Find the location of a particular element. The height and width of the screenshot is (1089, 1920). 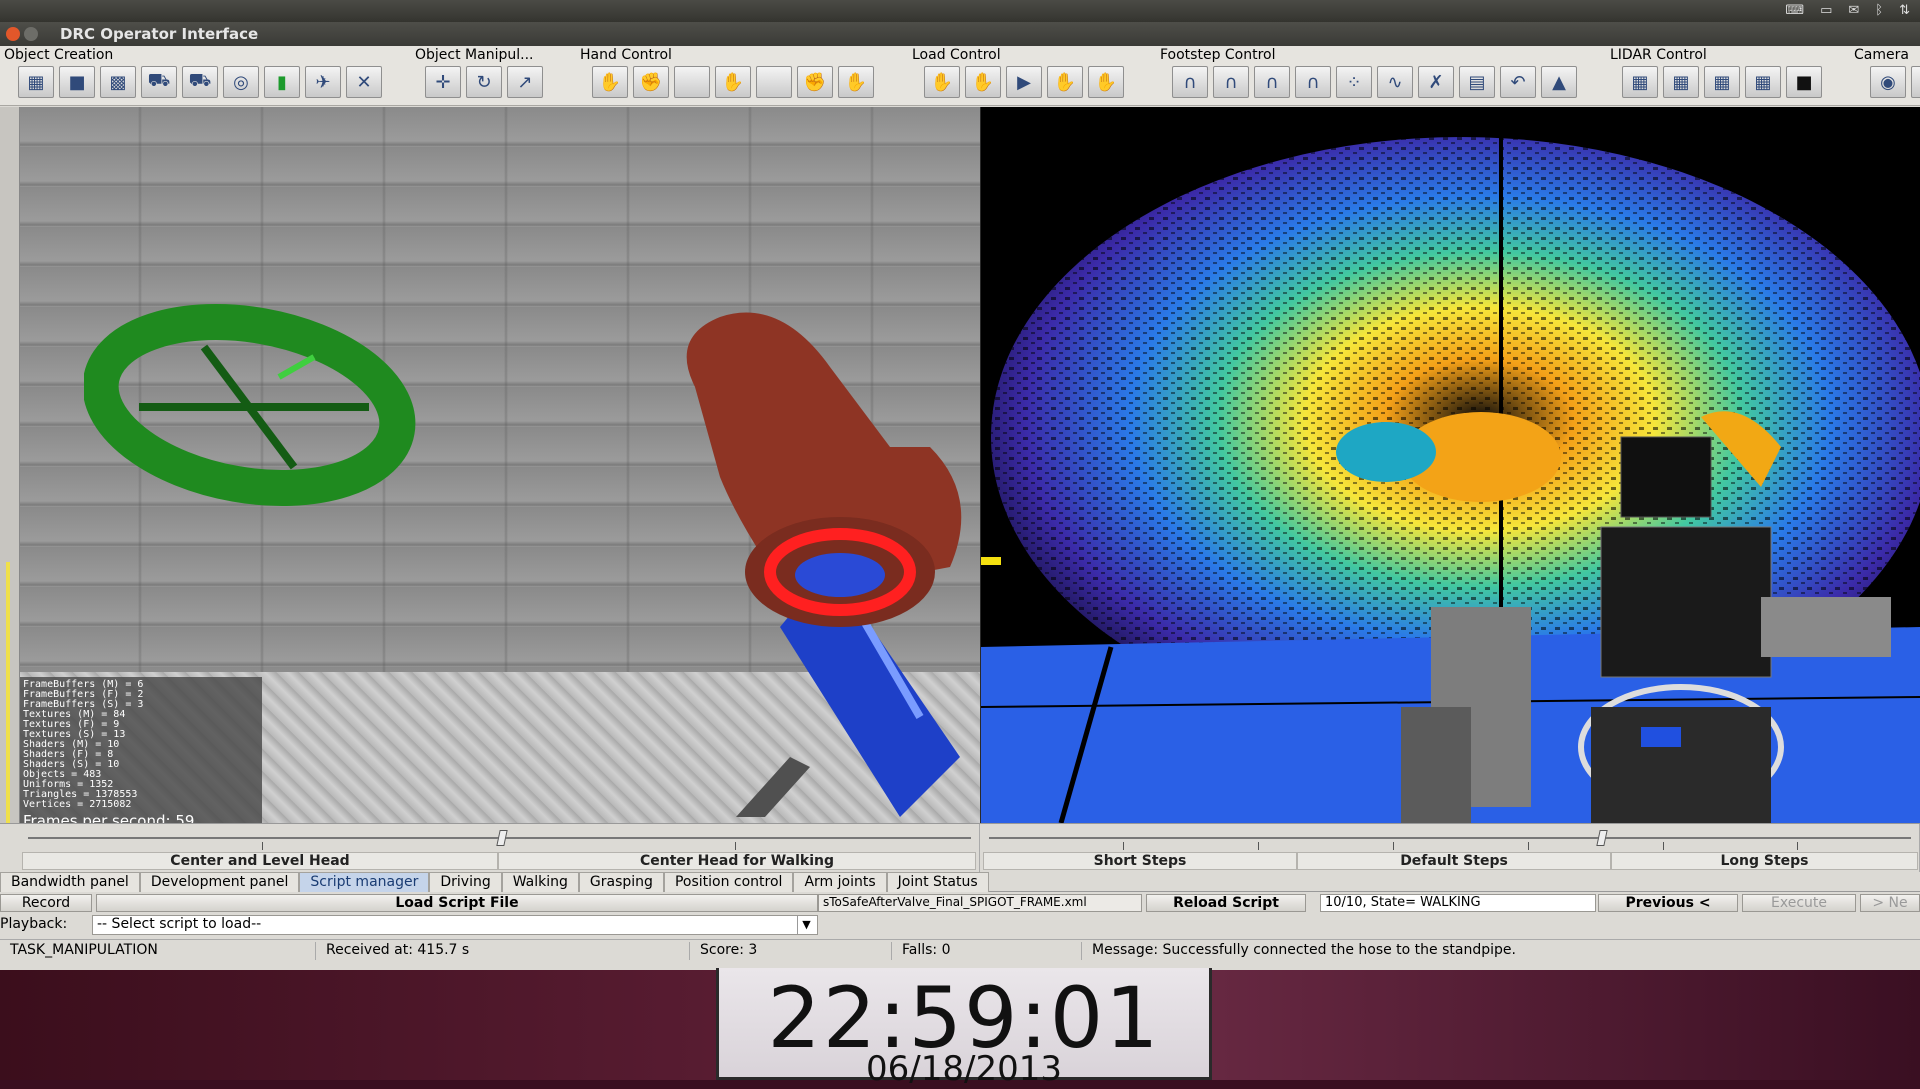

cursor-icon: ✛ is located at coordinates (443, 82).